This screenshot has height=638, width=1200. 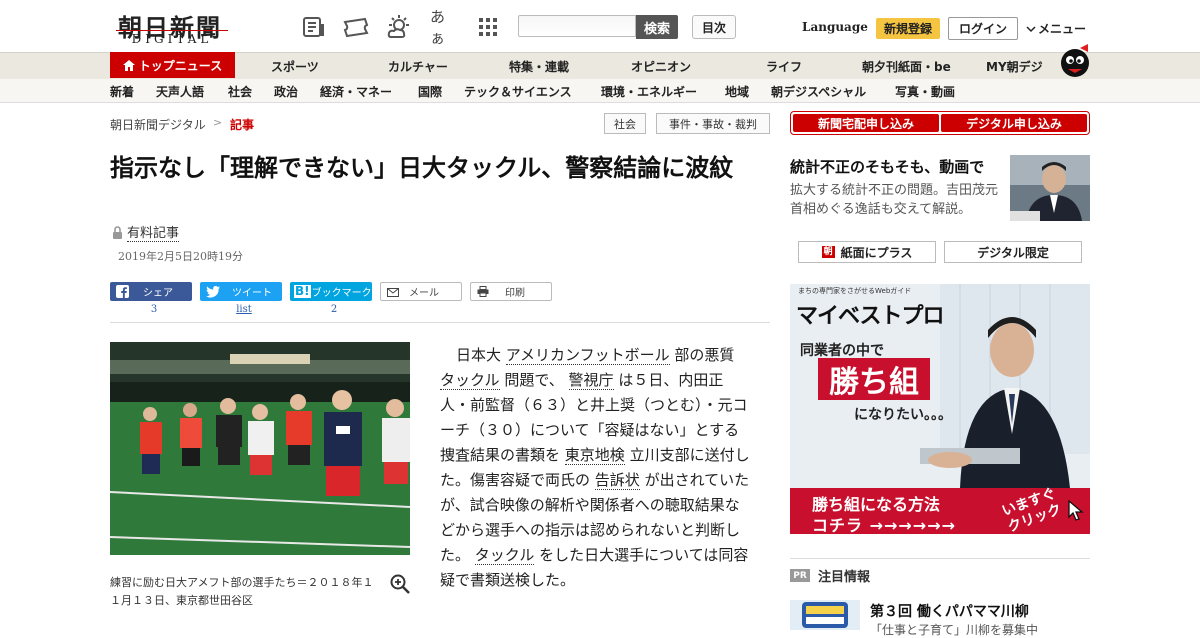 What do you see at coordinates (418, 66) in the screenshot?
I see `nav-culture: カルチャー` at bounding box center [418, 66].